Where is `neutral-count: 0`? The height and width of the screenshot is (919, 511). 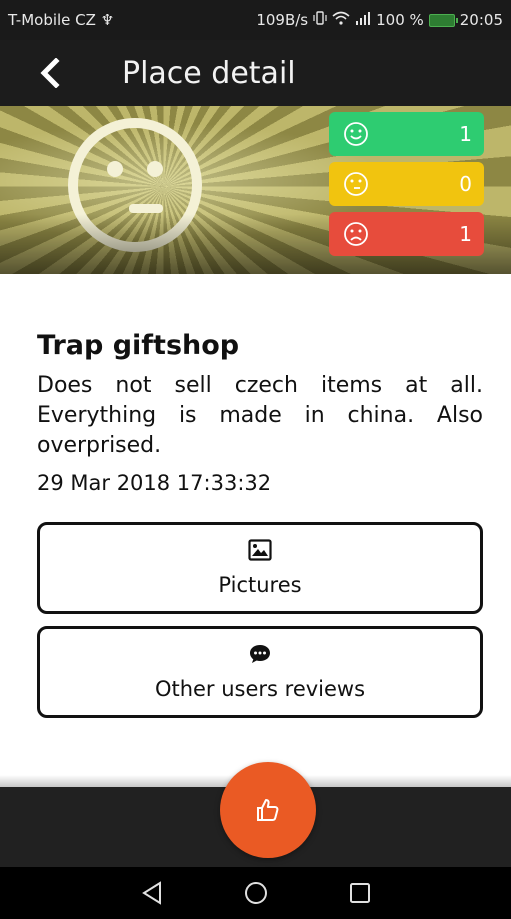
neutral-count: 0 is located at coordinates (465, 184).